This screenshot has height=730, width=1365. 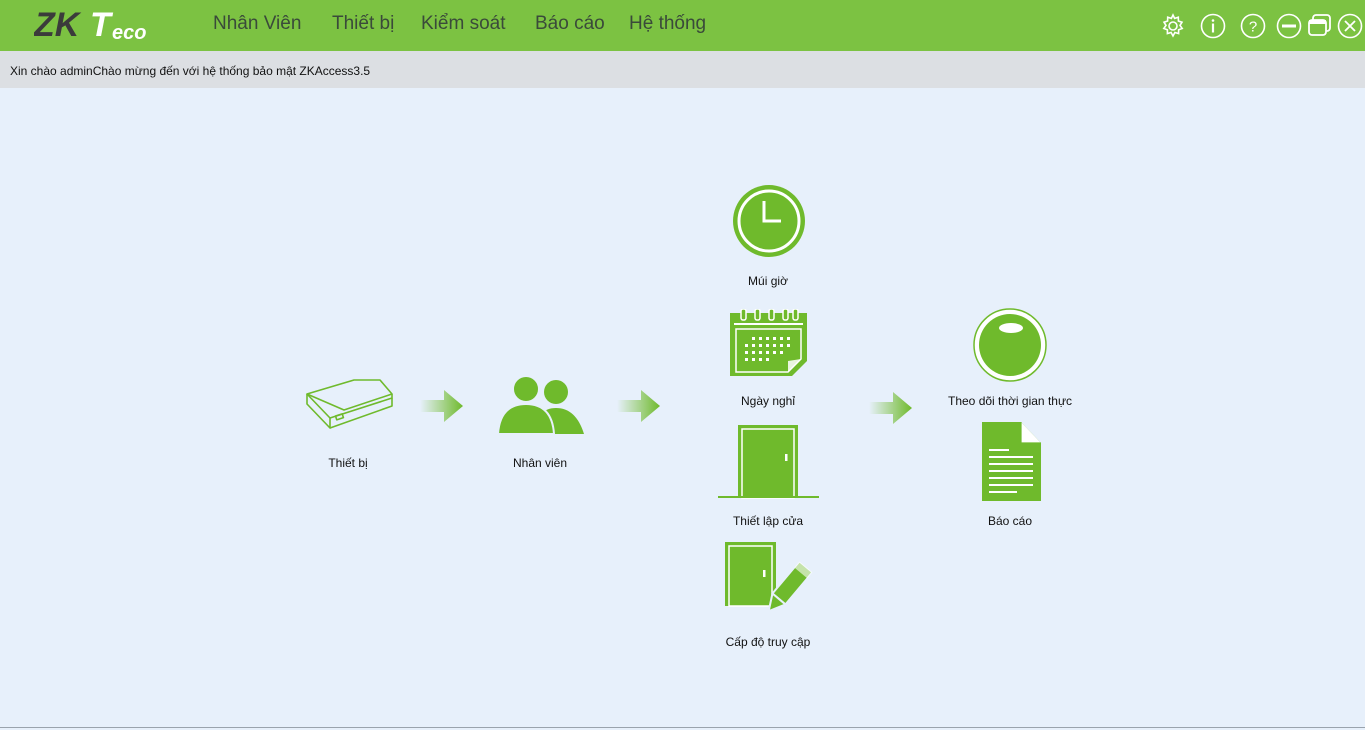 I want to click on clock-icon, so click(x=769, y=221).